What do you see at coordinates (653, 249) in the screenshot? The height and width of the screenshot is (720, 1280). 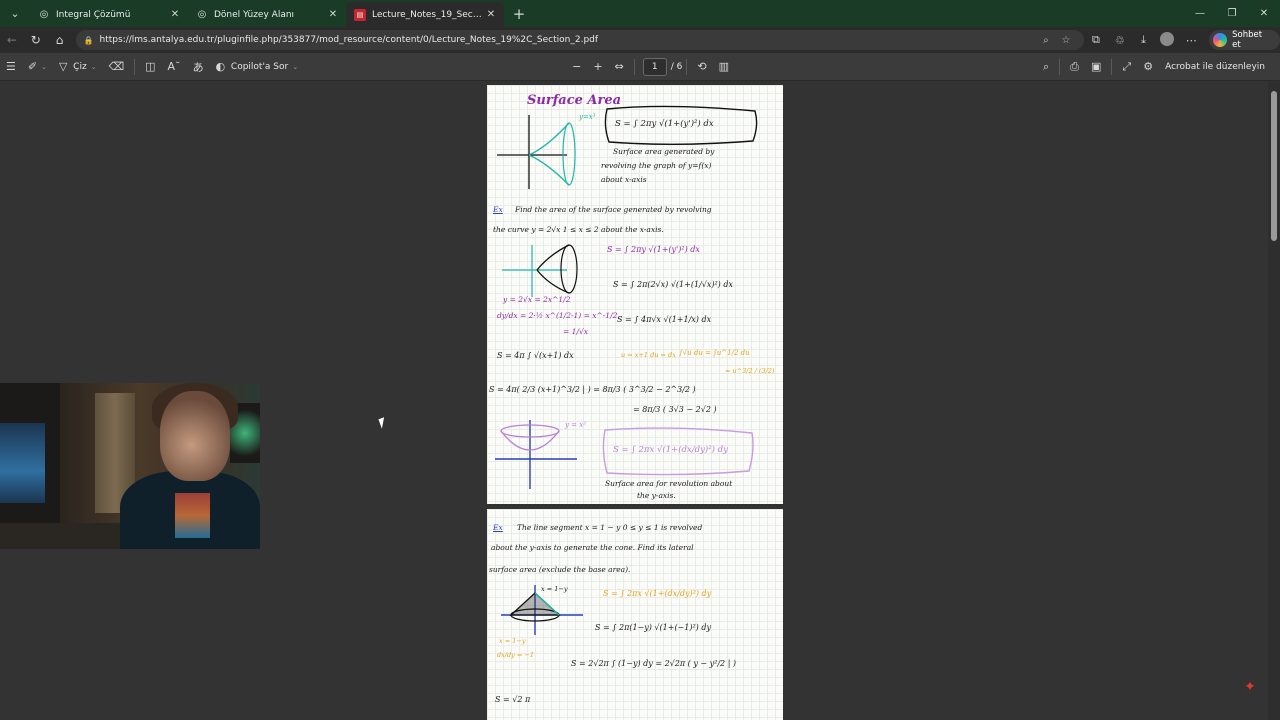 I see `formula-step-1: S = ∫ 2πy √(1+(y')²) dx` at bounding box center [653, 249].